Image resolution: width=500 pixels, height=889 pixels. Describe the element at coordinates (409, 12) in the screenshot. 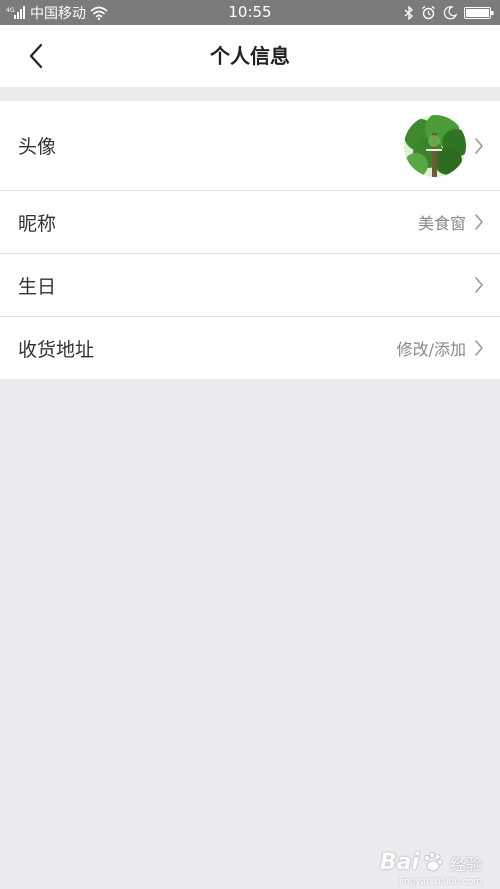

I see `bluetooth-icon` at that location.